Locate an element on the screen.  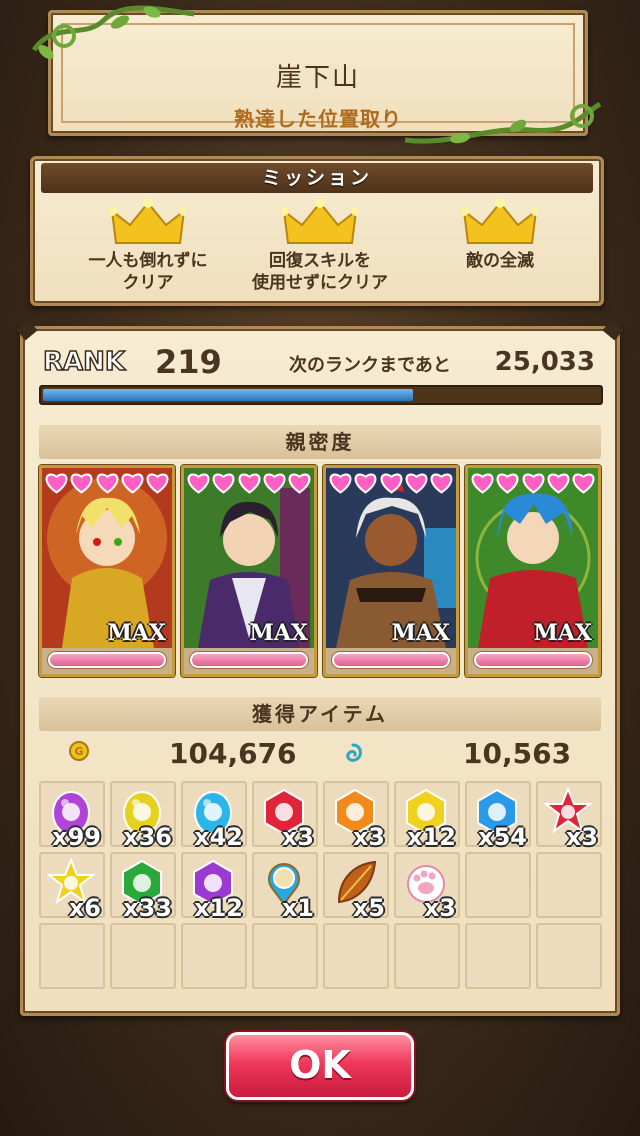
mission-label-line1: 敵の全滅 is located at coordinates (500, 261).